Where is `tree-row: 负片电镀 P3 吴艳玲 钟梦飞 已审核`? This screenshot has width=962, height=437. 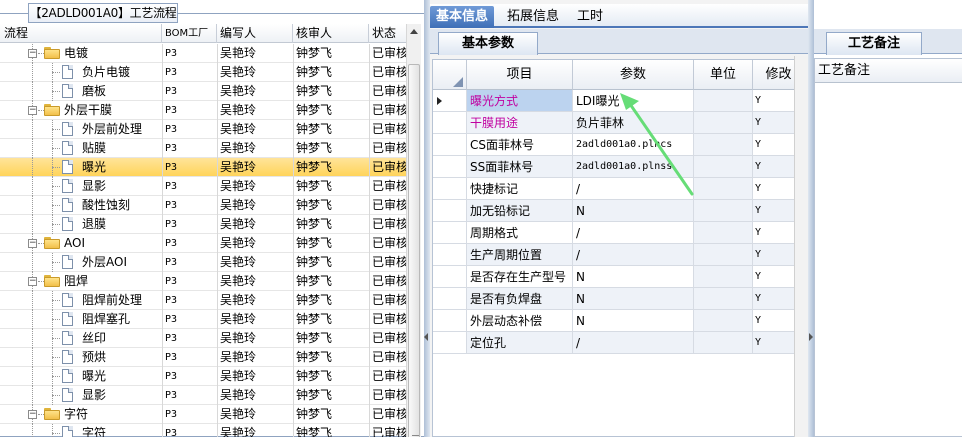 tree-row: 负片电镀 P3 吴艳玲 钟梦飞 已审核 is located at coordinates (203, 72).